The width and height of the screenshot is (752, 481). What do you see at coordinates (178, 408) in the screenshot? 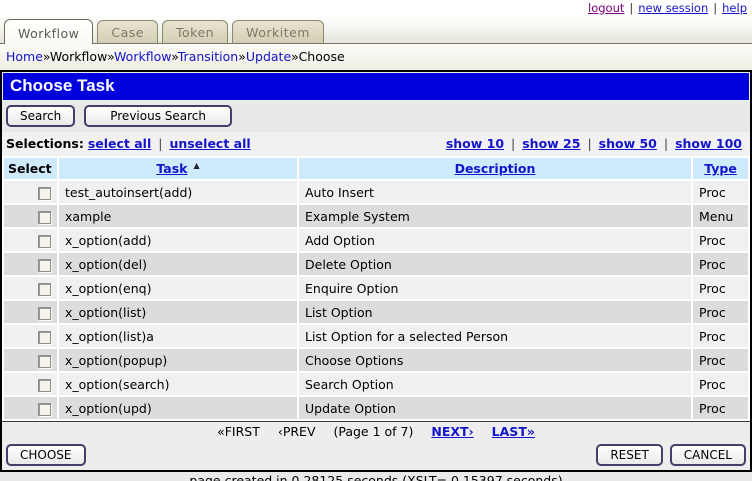
I see `task-cell: x_option(upd)` at bounding box center [178, 408].